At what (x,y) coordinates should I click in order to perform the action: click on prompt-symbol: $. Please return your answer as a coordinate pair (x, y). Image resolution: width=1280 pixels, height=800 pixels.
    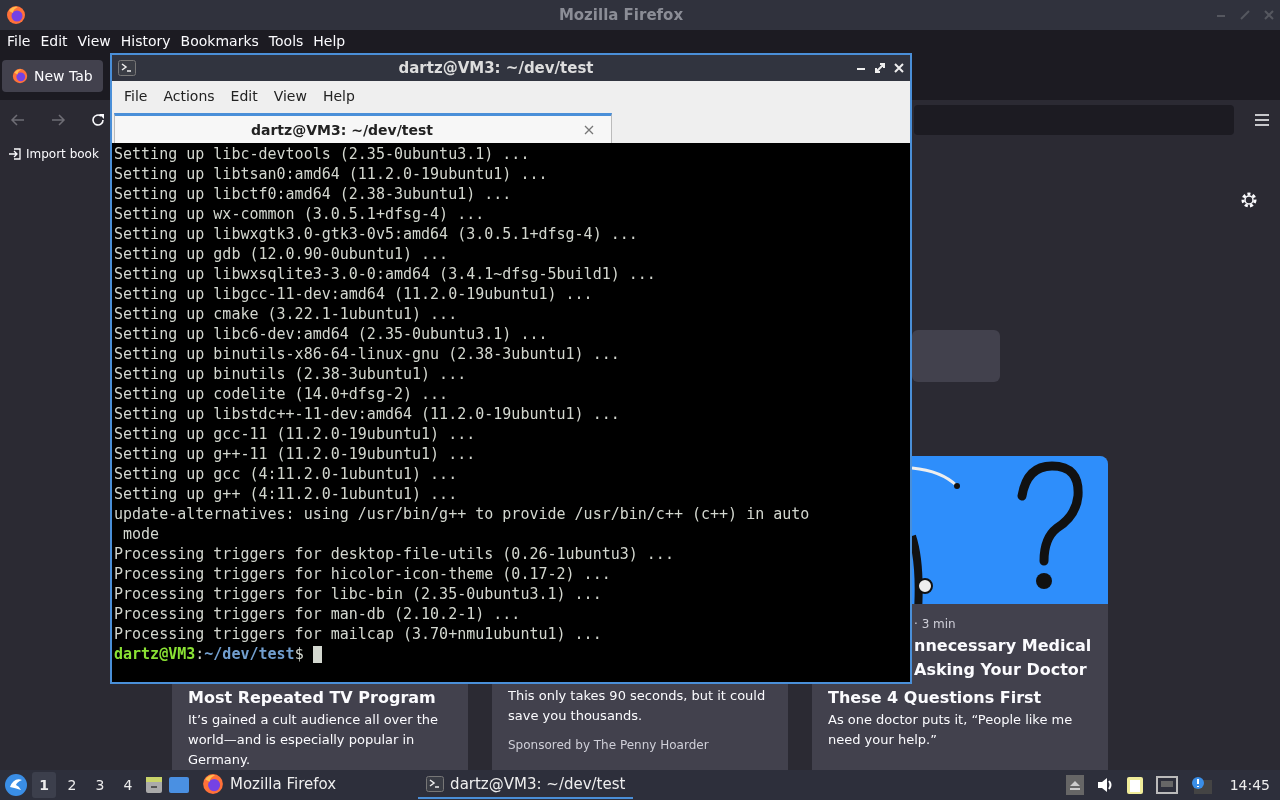
    Looking at the image, I should click on (299, 654).